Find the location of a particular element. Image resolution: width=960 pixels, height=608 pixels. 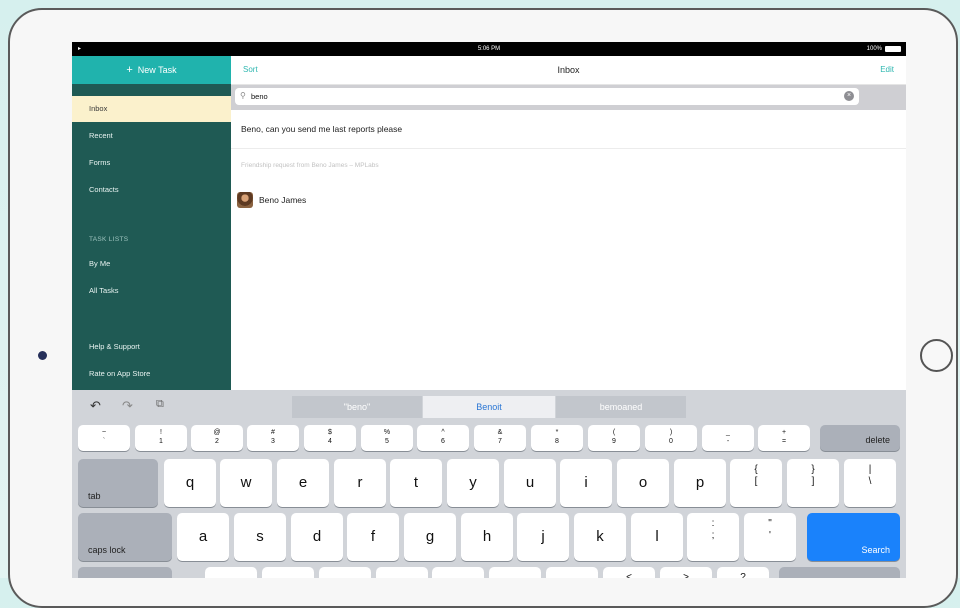

key-lower-char: 4 is located at coordinates (330, 441).